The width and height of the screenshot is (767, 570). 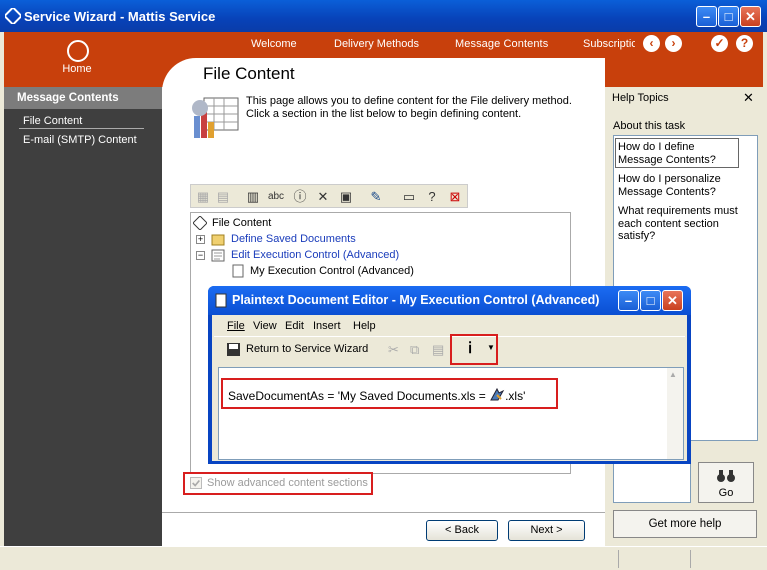 What do you see at coordinates (651, 43) in the screenshot?
I see `back-arrow-icon: ‹` at bounding box center [651, 43].